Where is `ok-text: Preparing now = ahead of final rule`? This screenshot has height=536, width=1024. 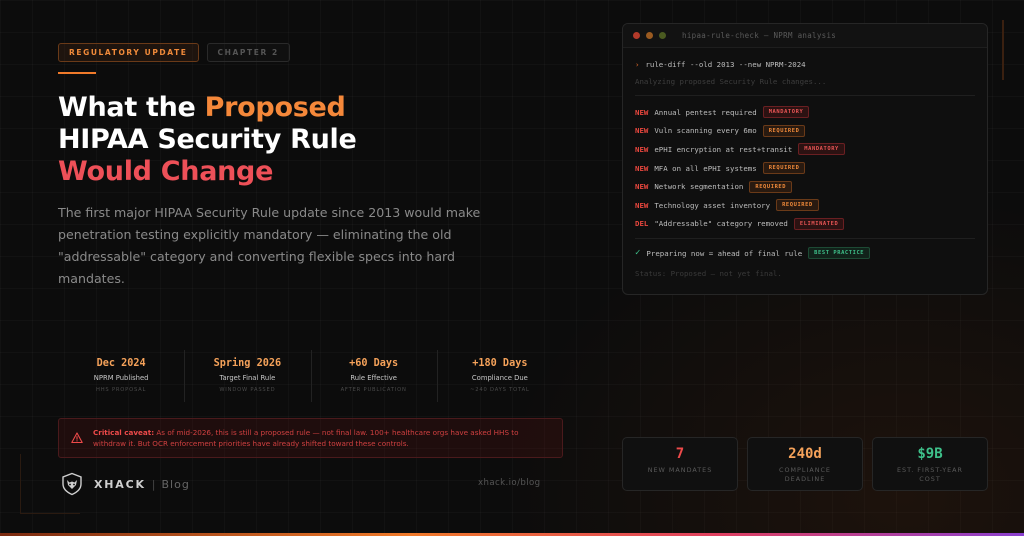 ok-text: Preparing now = ahead of final rule is located at coordinates (724, 253).